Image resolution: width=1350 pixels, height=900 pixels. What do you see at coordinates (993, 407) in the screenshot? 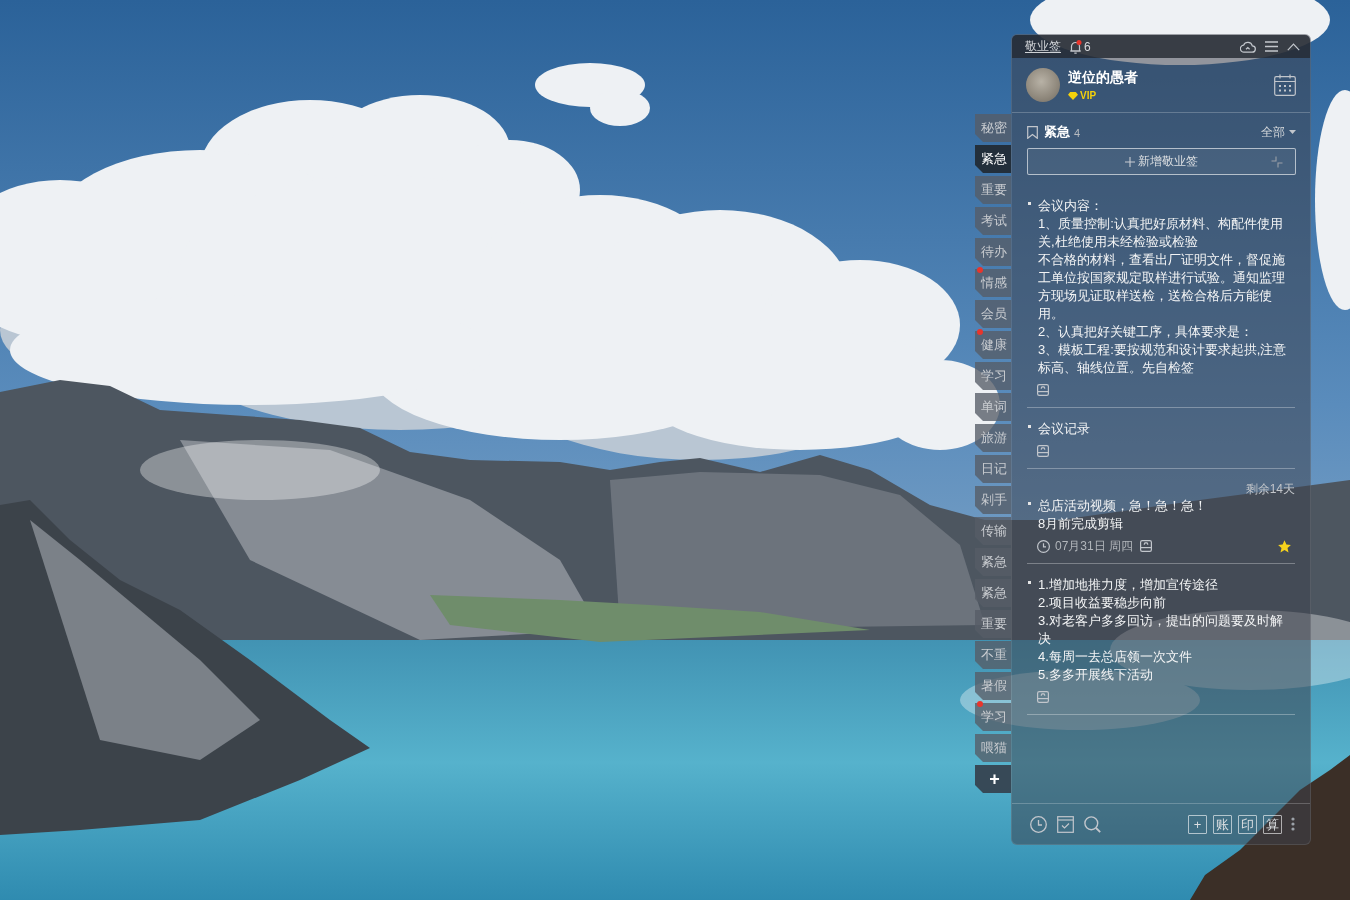
I see `category-tab: 单词` at bounding box center [993, 407].